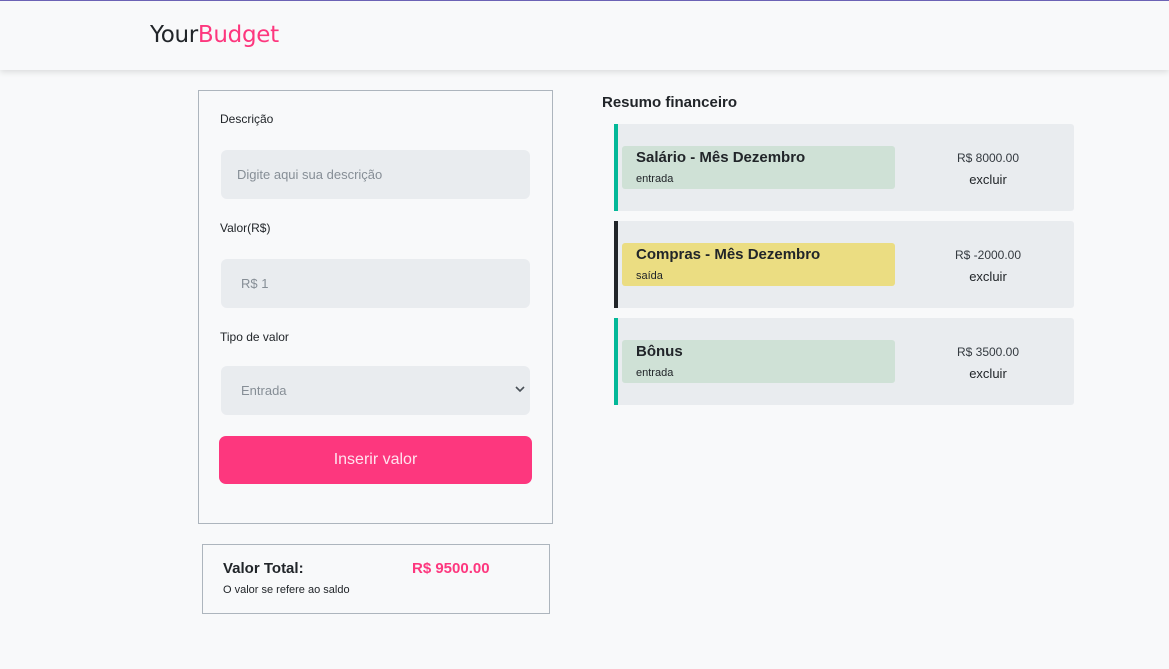 The width and height of the screenshot is (1169, 669). What do you see at coordinates (247, 119) in the screenshot?
I see `description-label: Descrição` at bounding box center [247, 119].